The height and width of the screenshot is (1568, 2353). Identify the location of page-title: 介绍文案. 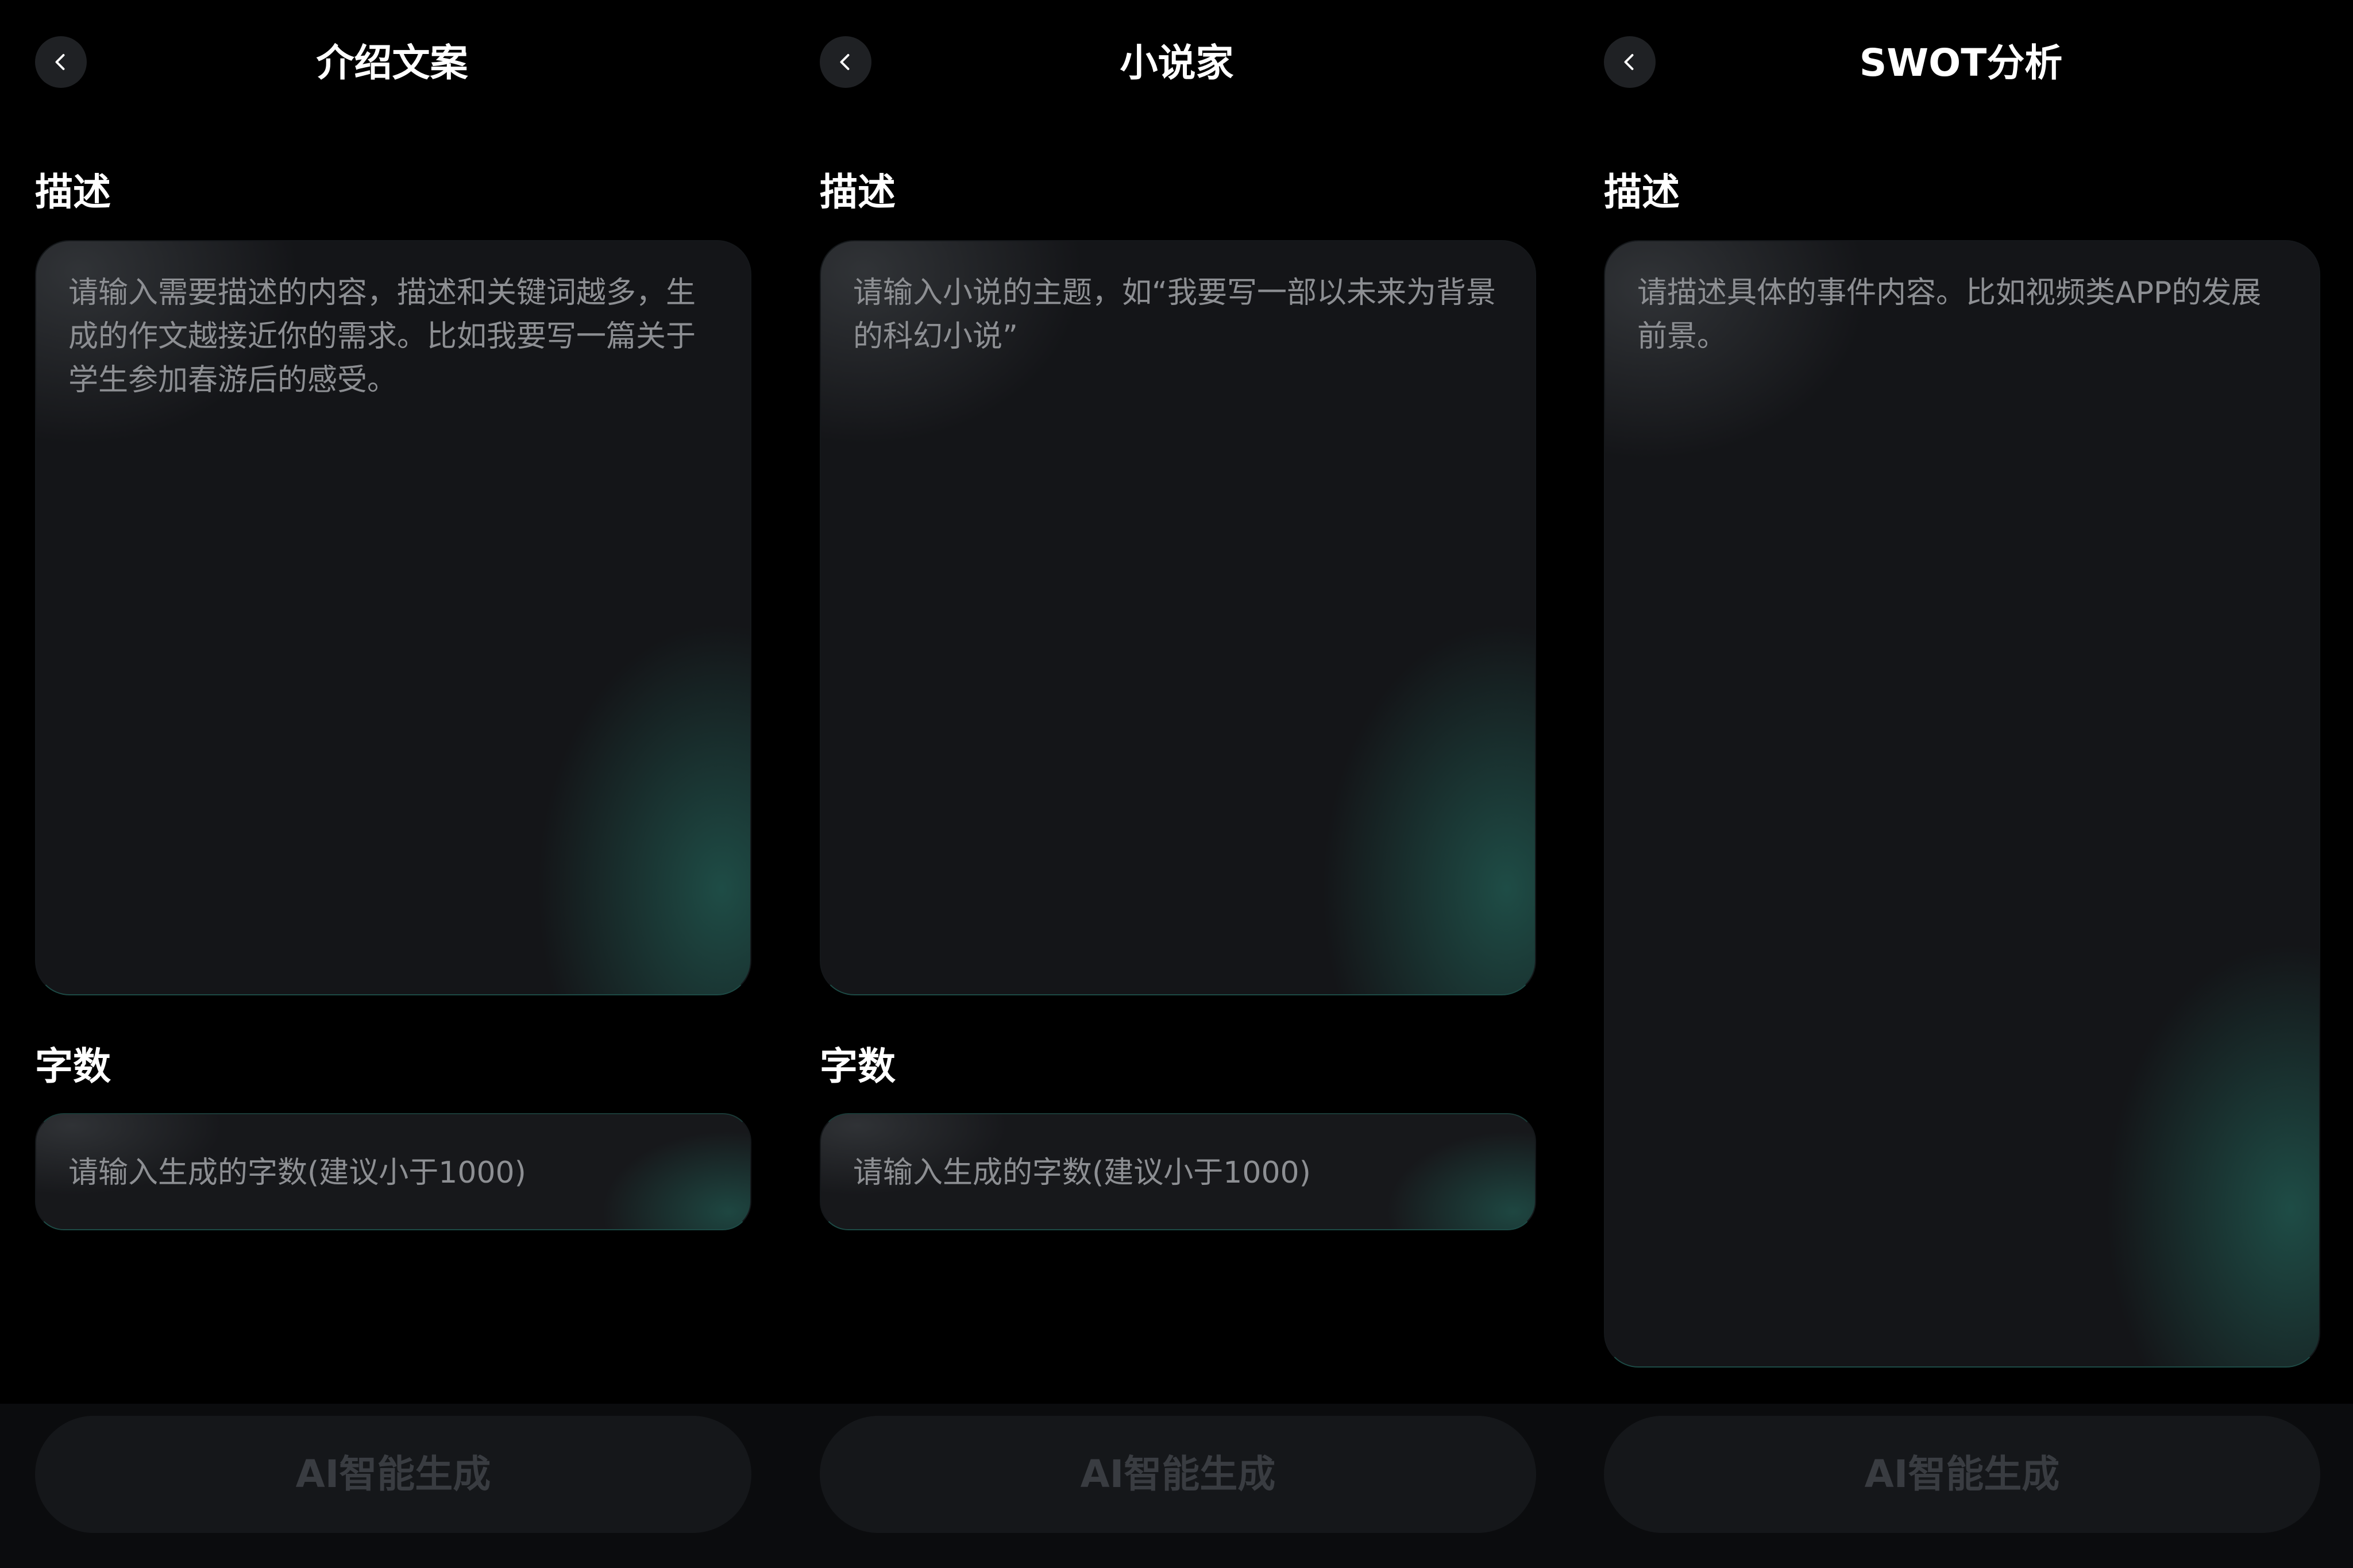
(392, 63).